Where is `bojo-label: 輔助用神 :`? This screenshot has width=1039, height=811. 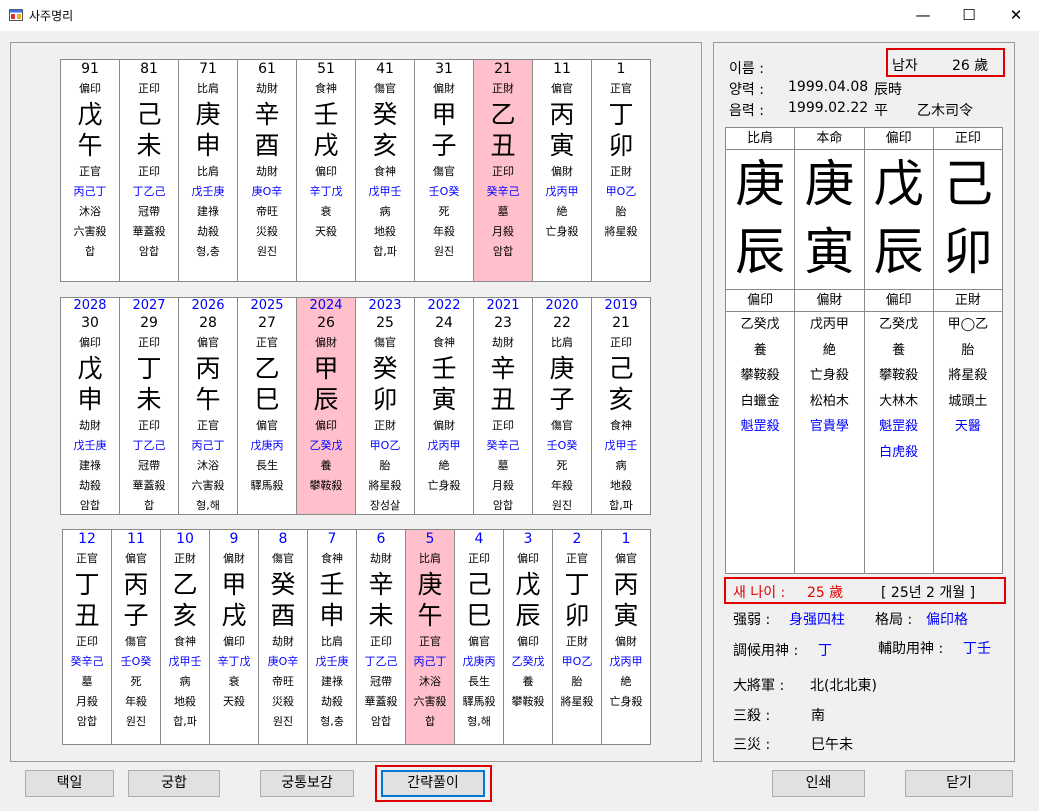
bojo-label: 輔助用神 : is located at coordinates (911, 649).